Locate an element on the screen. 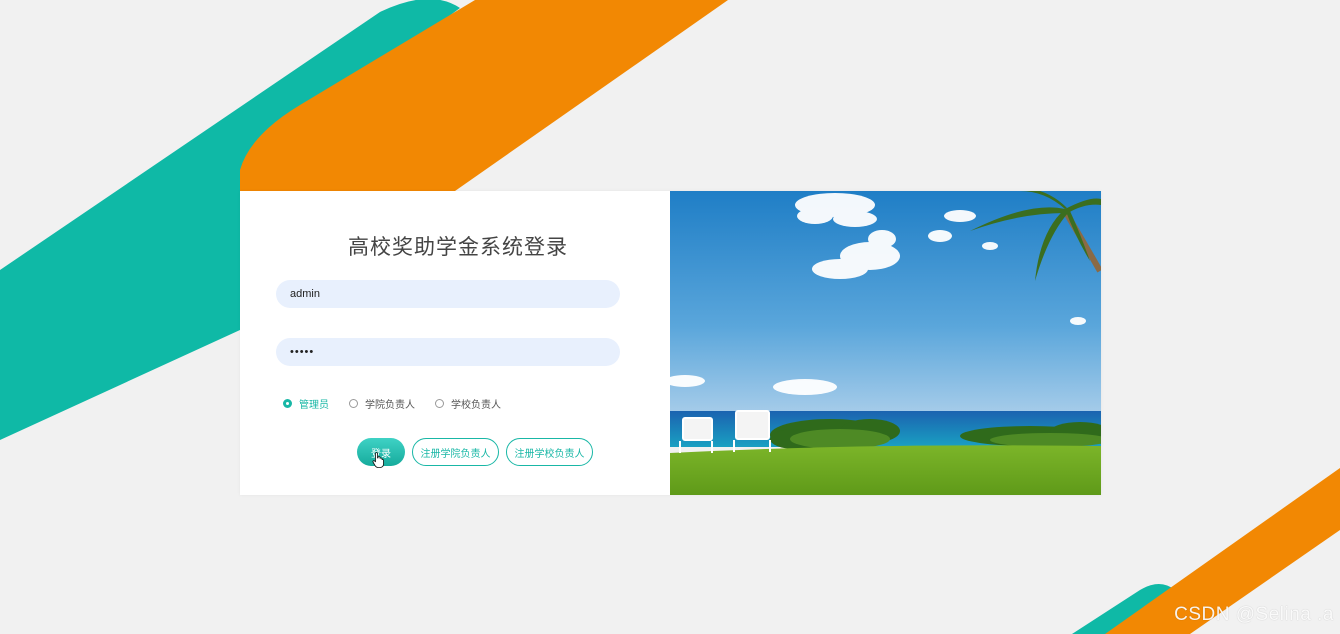 Image resolution: width=1340 pixels, height=634 pixels. register-college-head-button: 注册学院负责人 is located at coordinates (455, 452).